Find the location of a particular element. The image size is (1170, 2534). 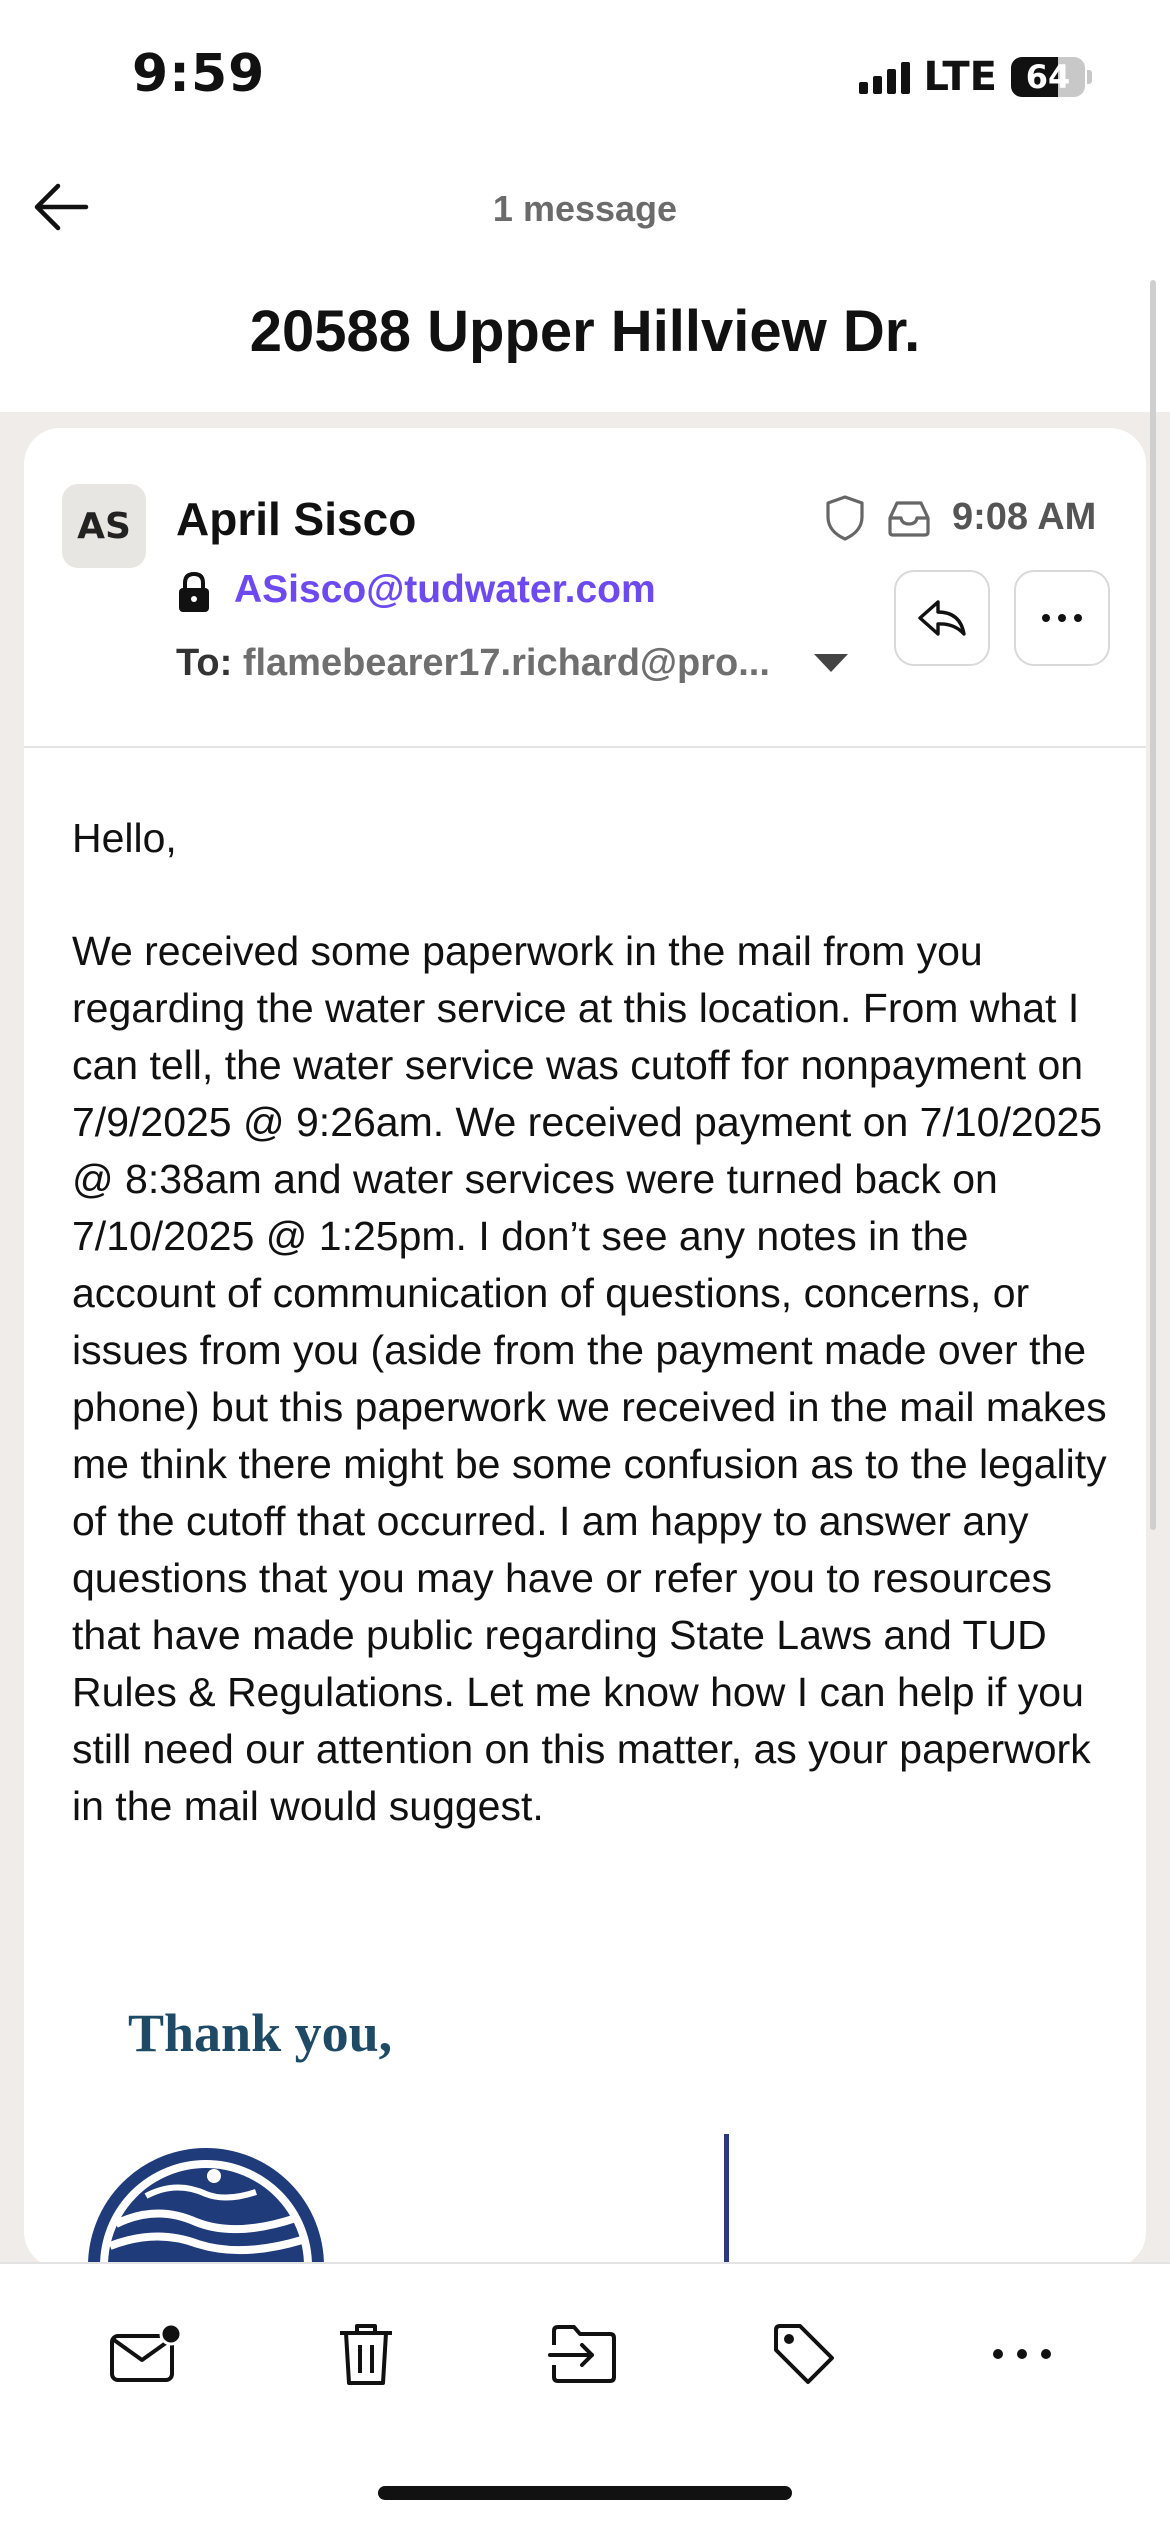

header-divider is located at coordinates (585, 747).